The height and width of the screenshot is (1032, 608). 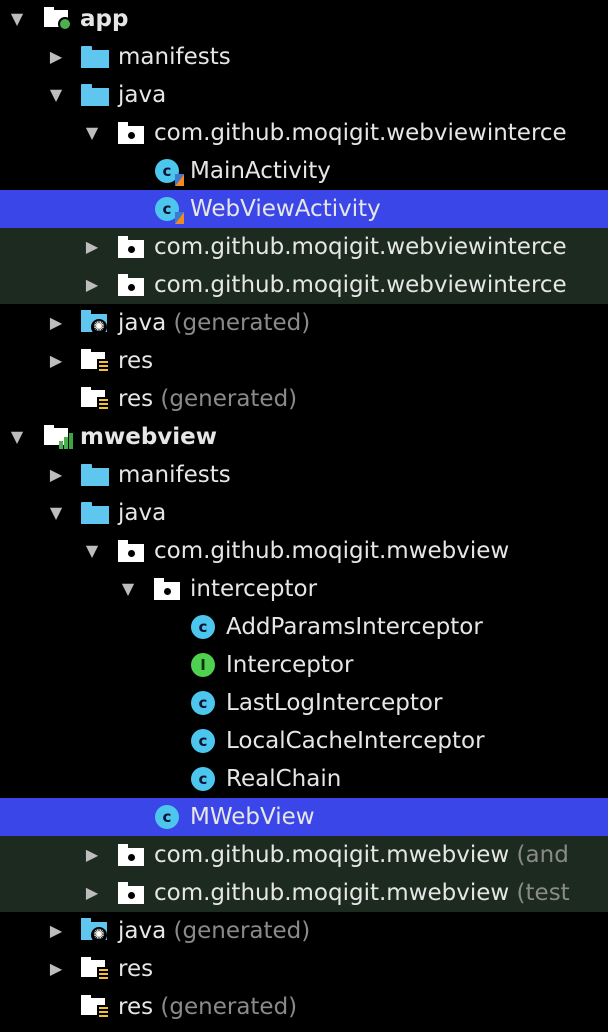 I want to click on tree-row-suffix: (and, so click(x=542, y=855).